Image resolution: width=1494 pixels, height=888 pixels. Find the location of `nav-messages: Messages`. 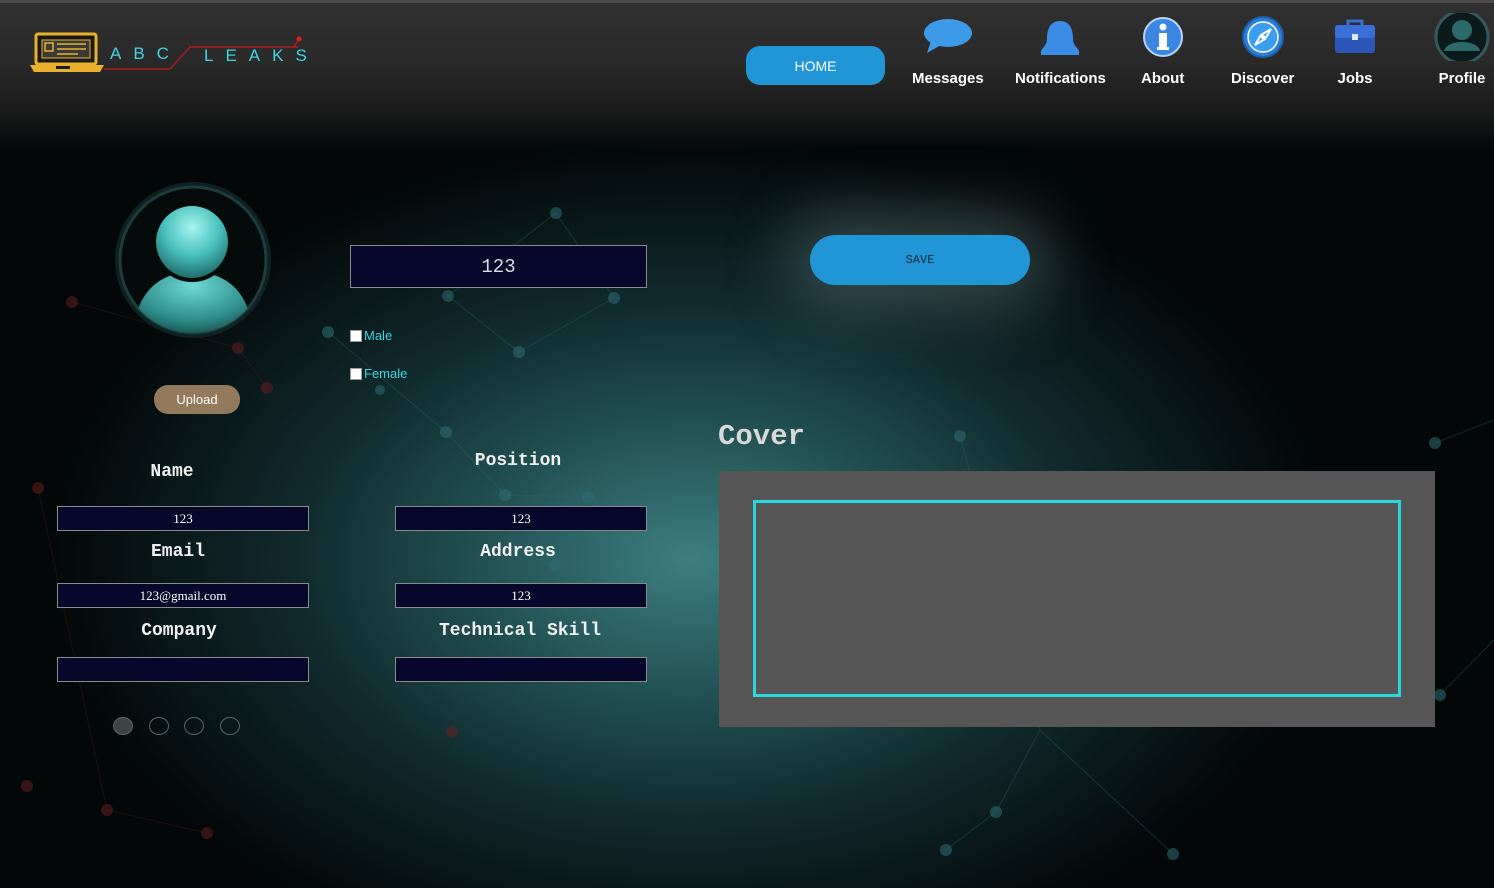

nav-messages: Messages is located at coordinates (948, 50).